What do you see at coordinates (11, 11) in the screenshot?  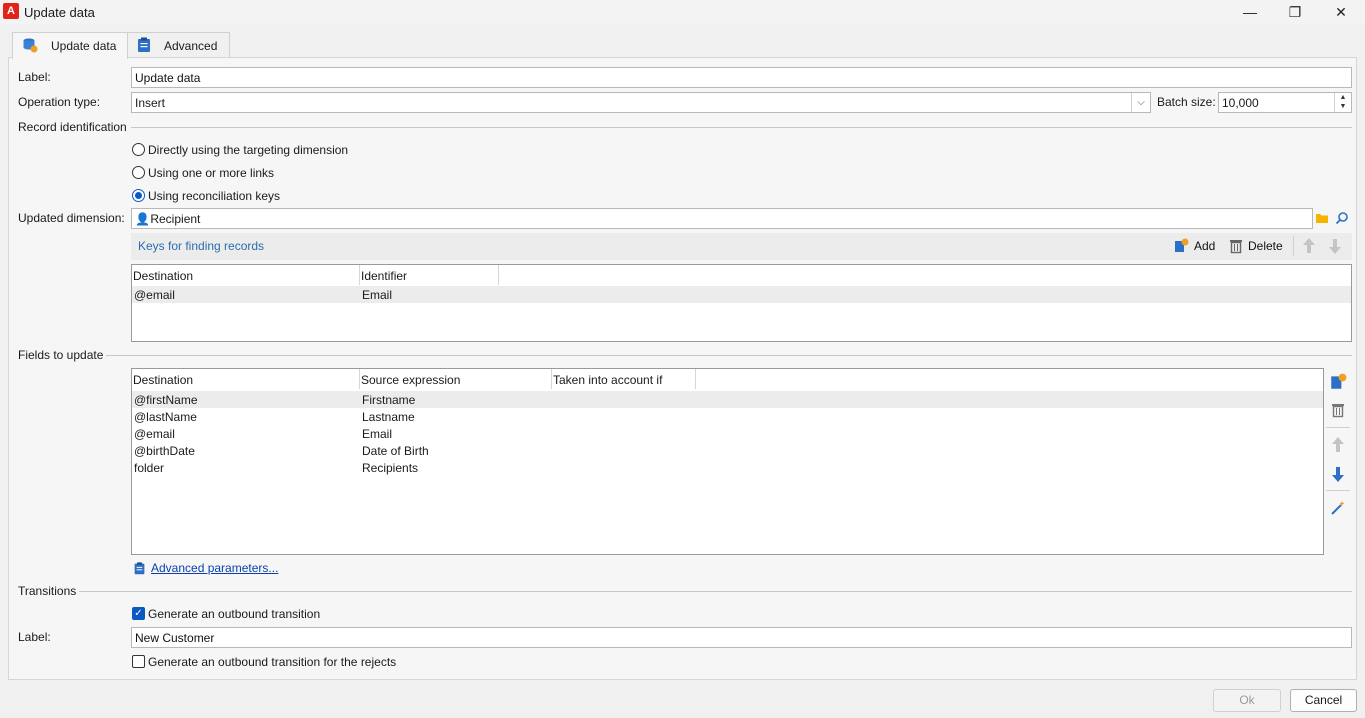 I see `adobe-app-icon: A` at bounding box center [11, 11].